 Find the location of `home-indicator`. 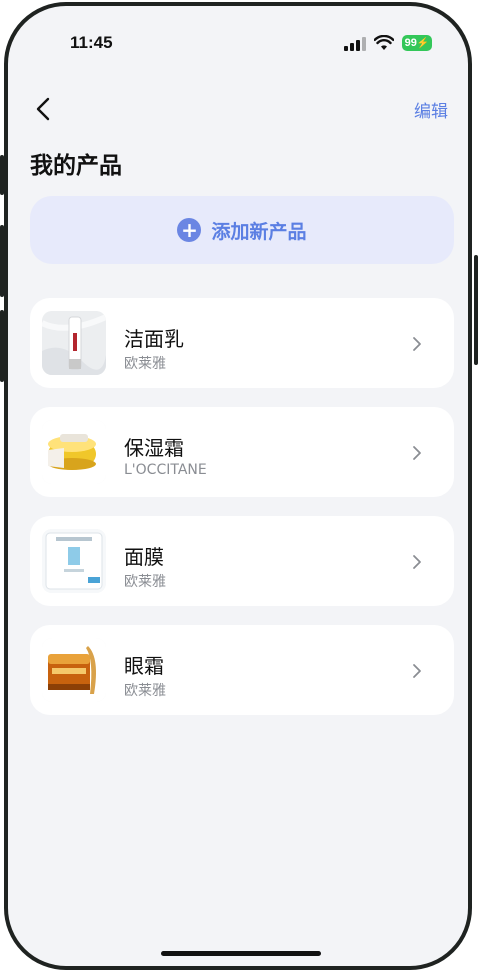

home-indicator is located at coordinates (241, 953).